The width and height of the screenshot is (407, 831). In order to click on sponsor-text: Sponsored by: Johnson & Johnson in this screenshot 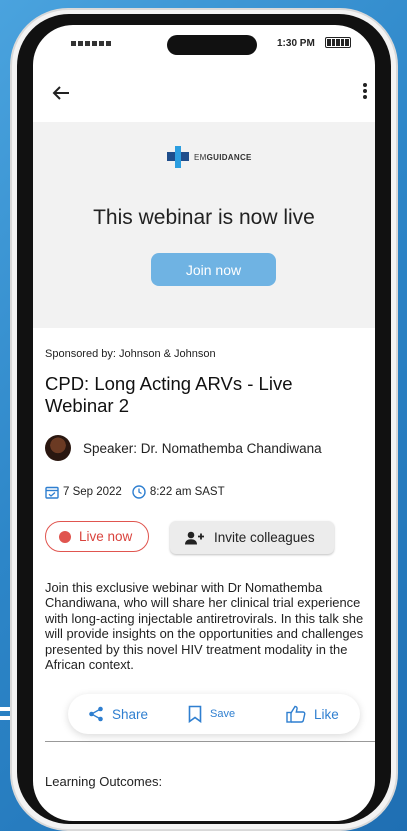, I will do `click(130, 354)`.